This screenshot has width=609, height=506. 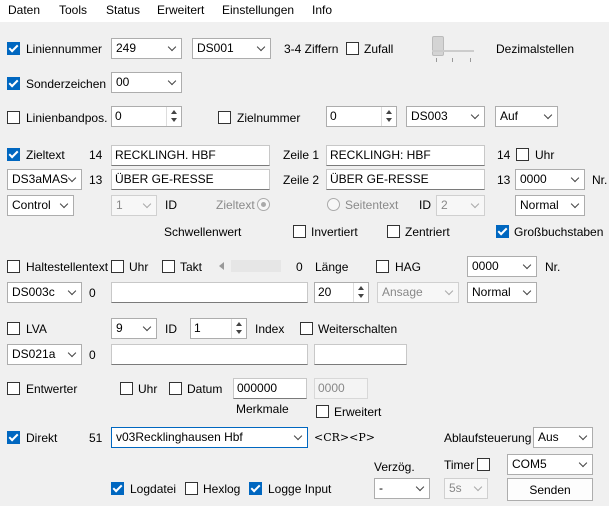 I want to click on zielnummer-mode-select: Auf, so click(x=526, y=116).